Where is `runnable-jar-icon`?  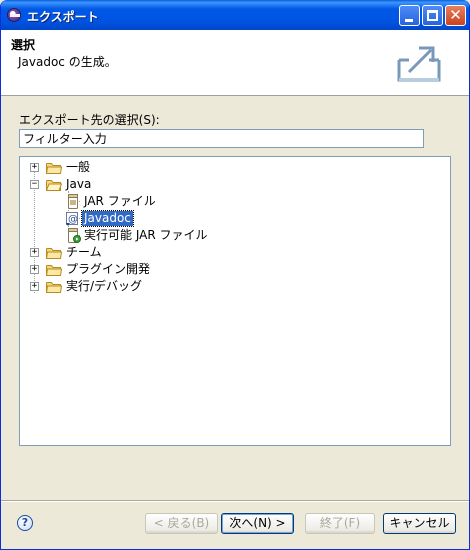 runnable-jar-icon is located at coordinates (74, 235).